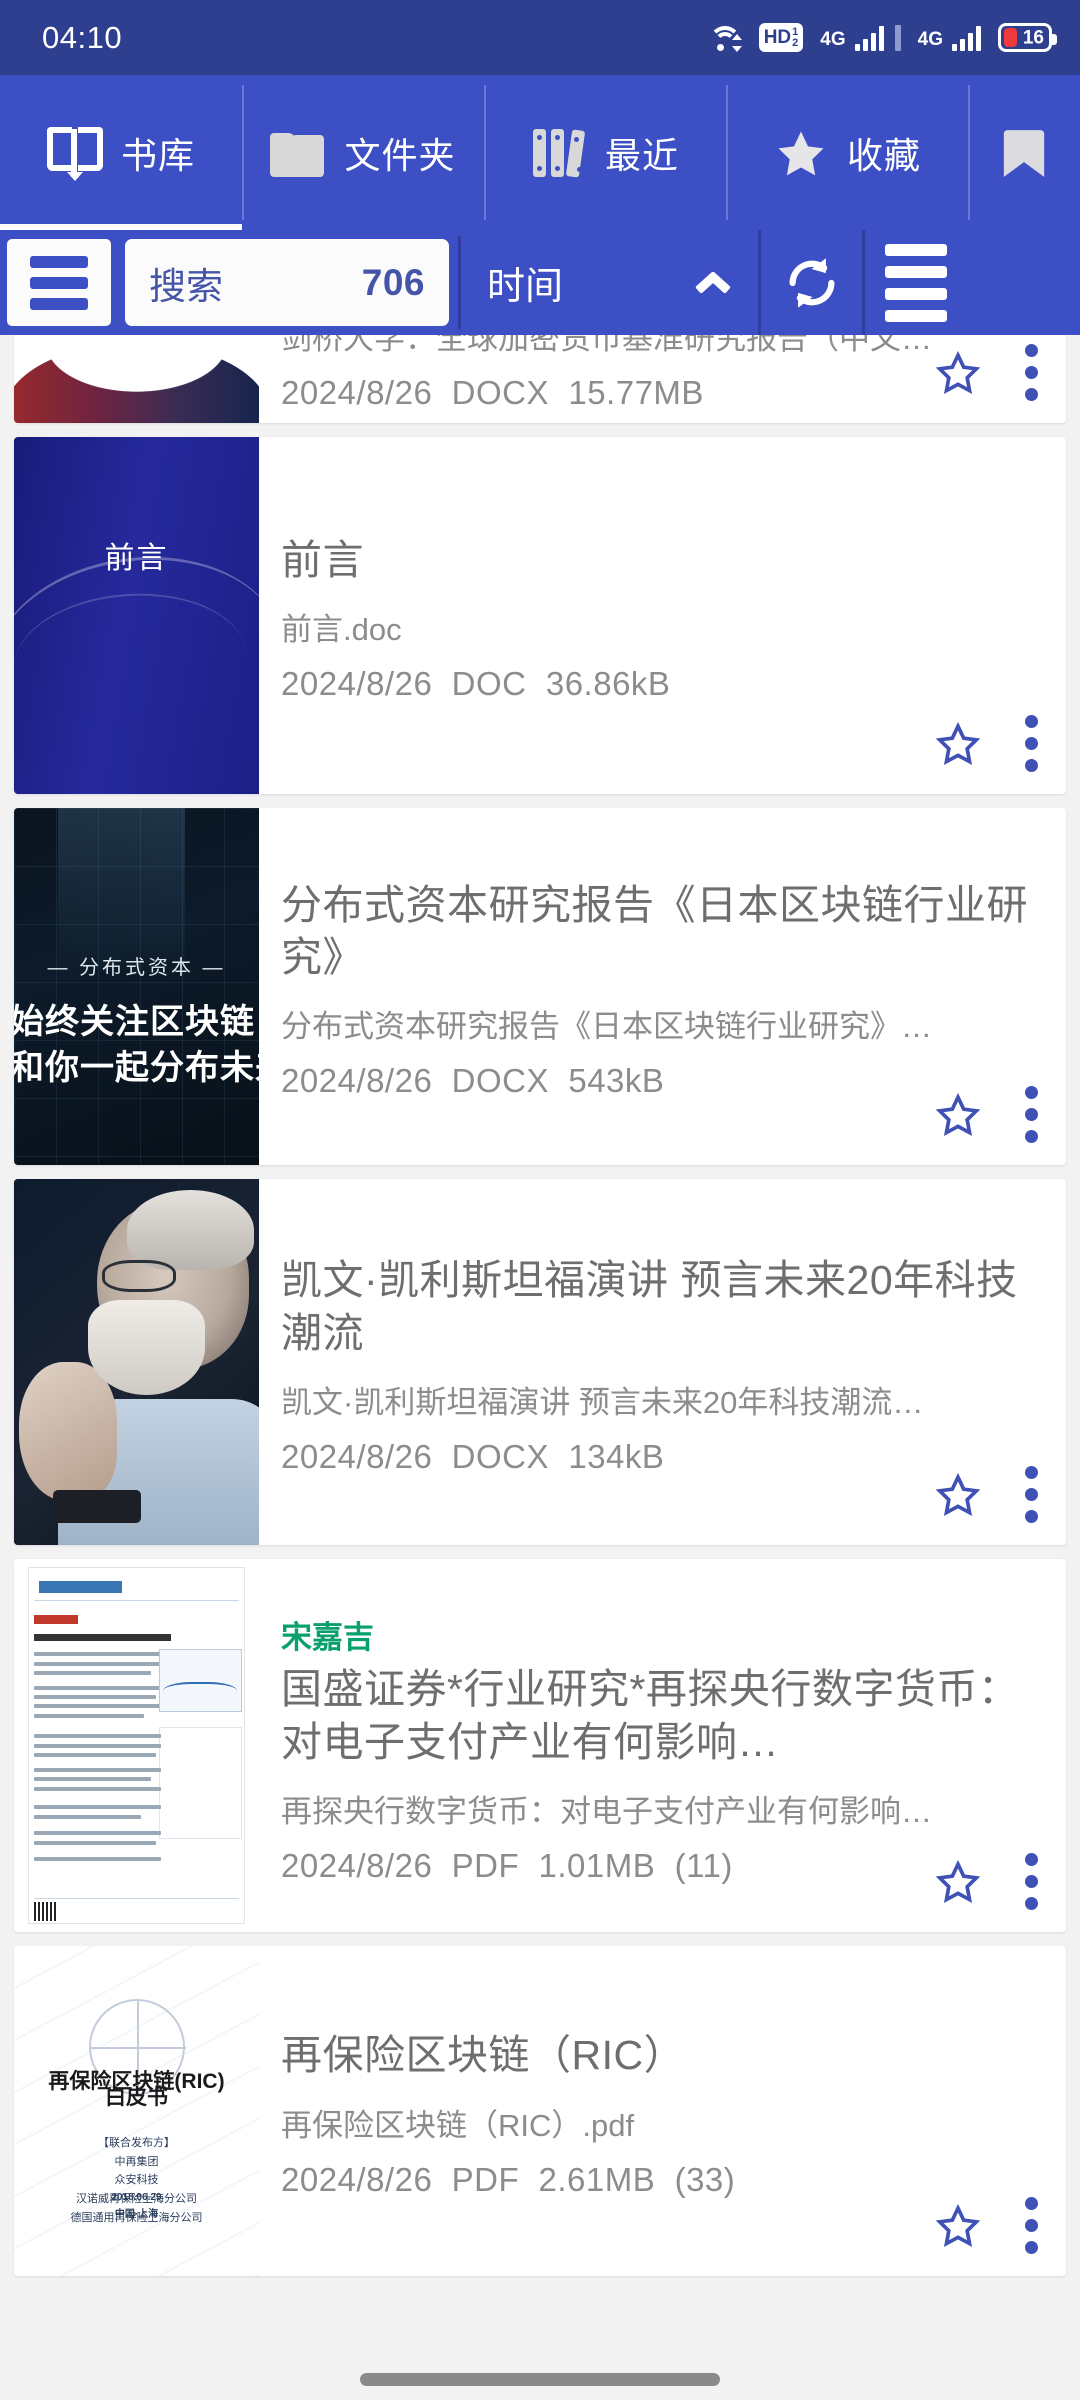 Image resolution: width=1080 pixels, height=2400 pixels. I want to click on star-icon, so click(801, 153).